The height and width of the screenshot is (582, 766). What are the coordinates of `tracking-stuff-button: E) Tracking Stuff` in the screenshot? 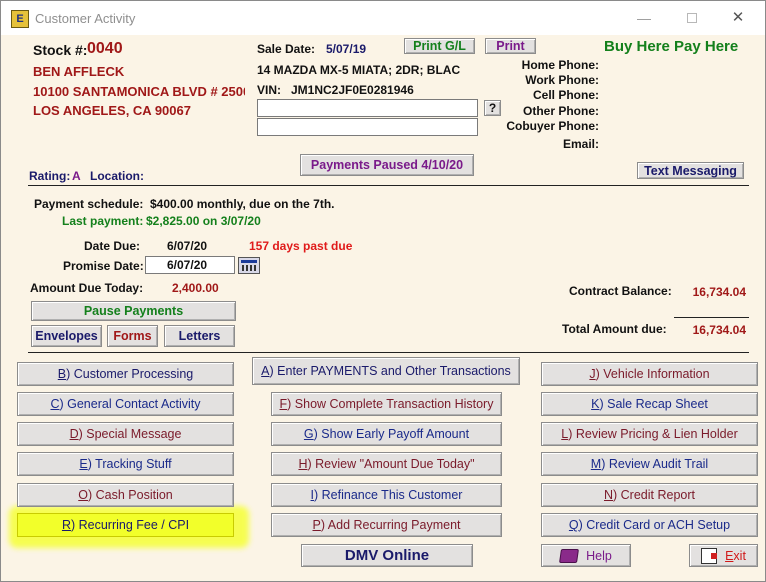 It's located at (125, 464).